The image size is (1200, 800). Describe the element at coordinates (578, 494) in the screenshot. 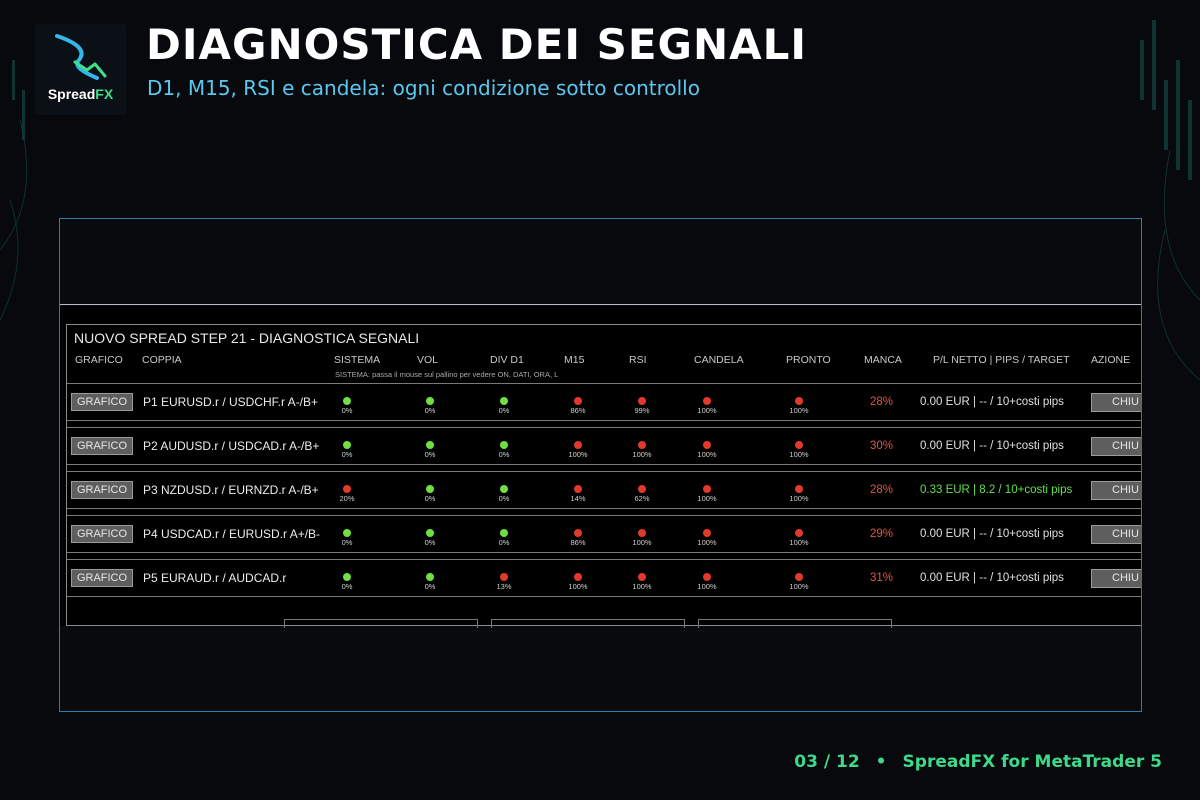

I see `signal-m15: 14%` at that location.